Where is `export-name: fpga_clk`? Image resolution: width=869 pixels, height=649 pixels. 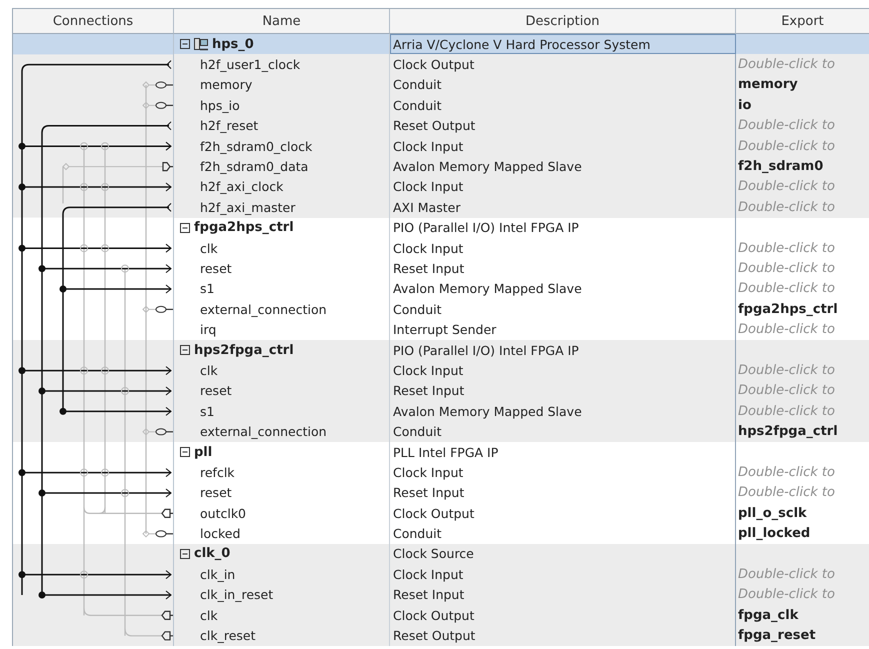
export-name: fpga_clk is located at coordinates (768, 615).